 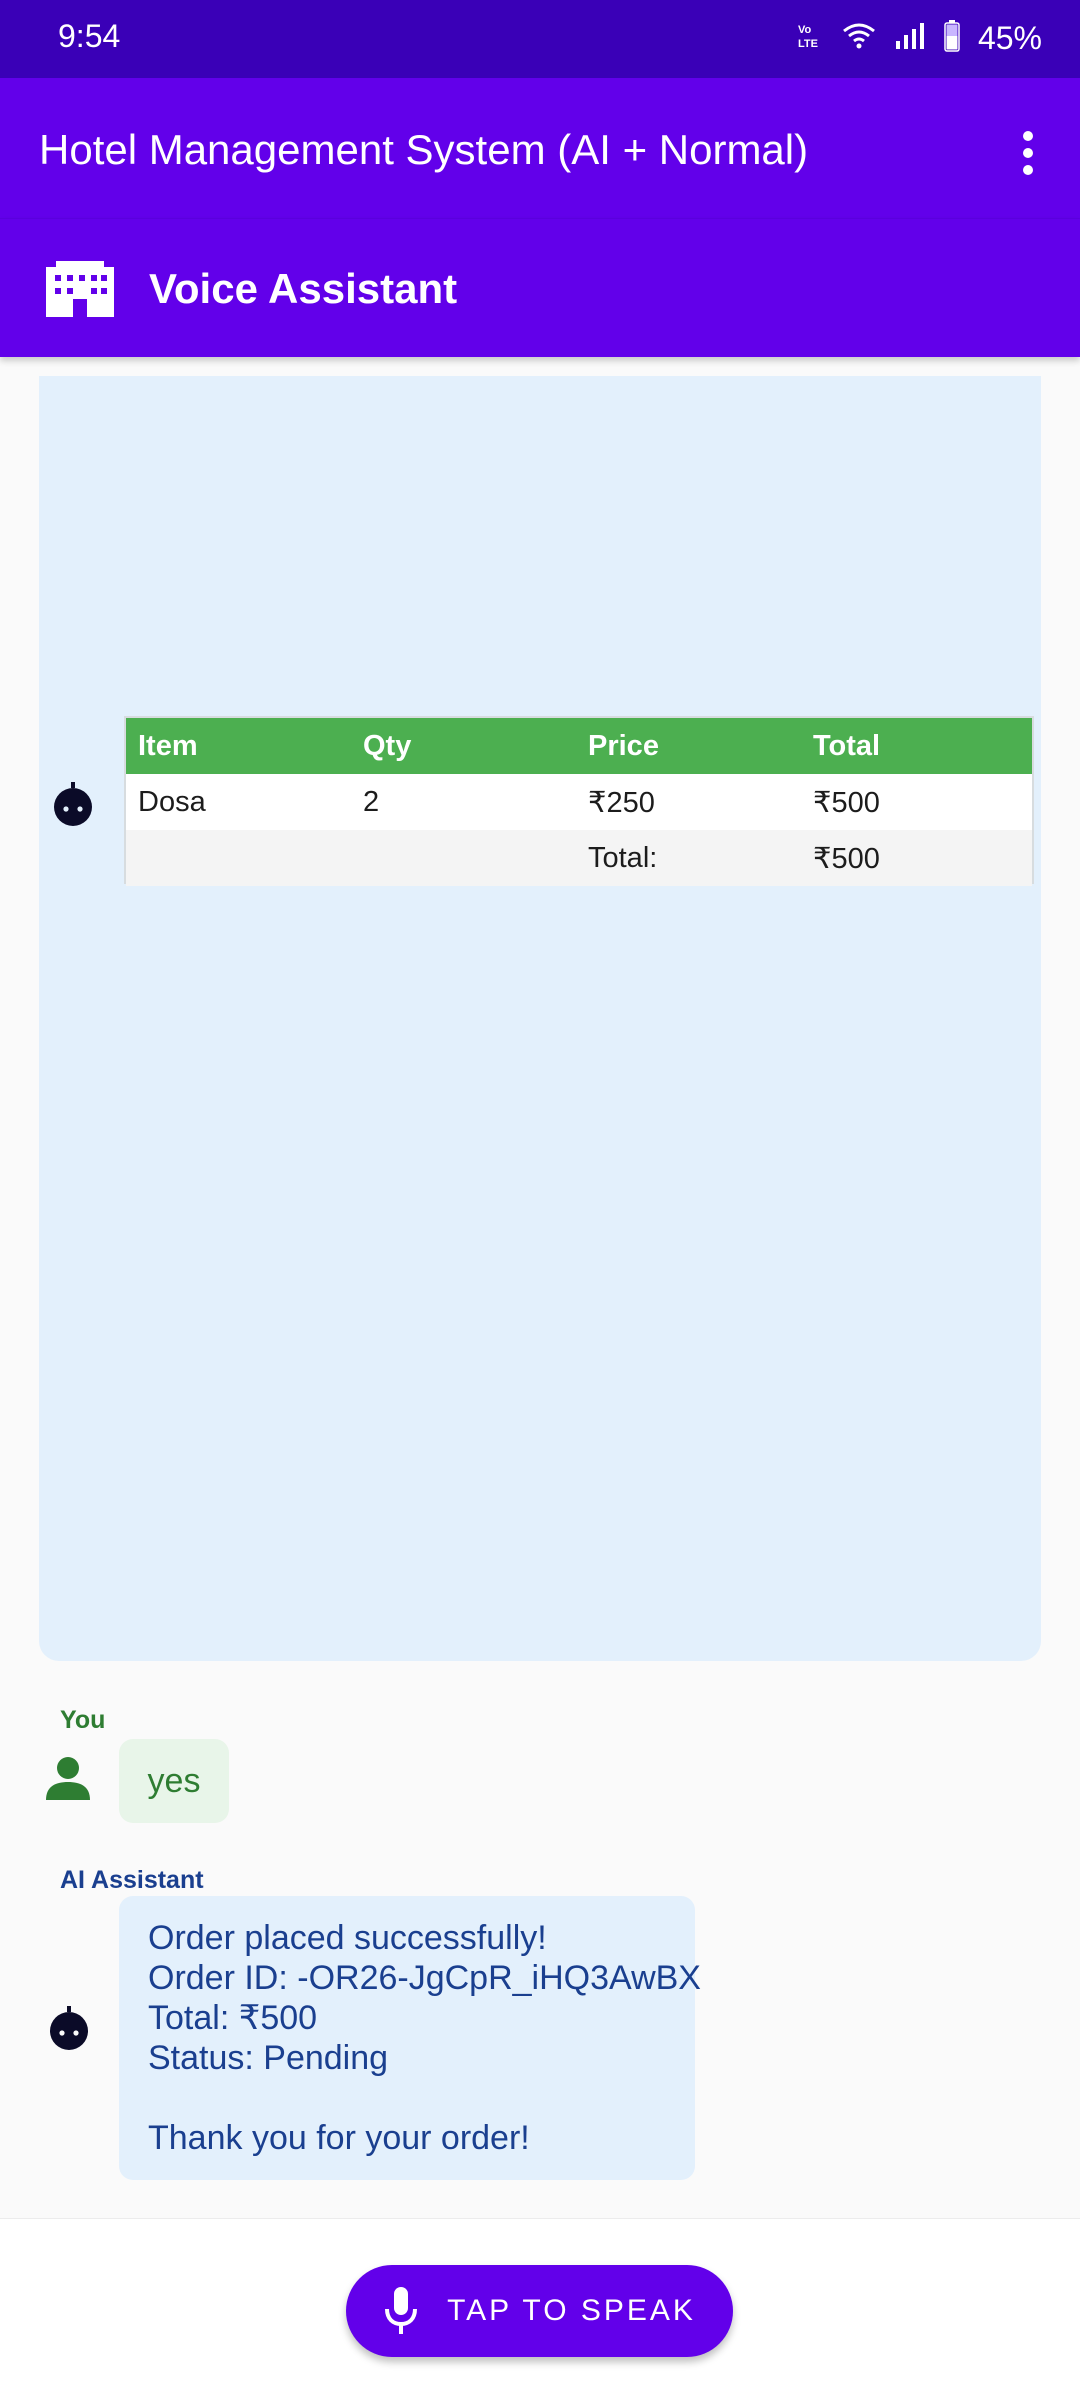 I want to click on ai-message-line: Status: Pending, so click(x=268, y=2058).